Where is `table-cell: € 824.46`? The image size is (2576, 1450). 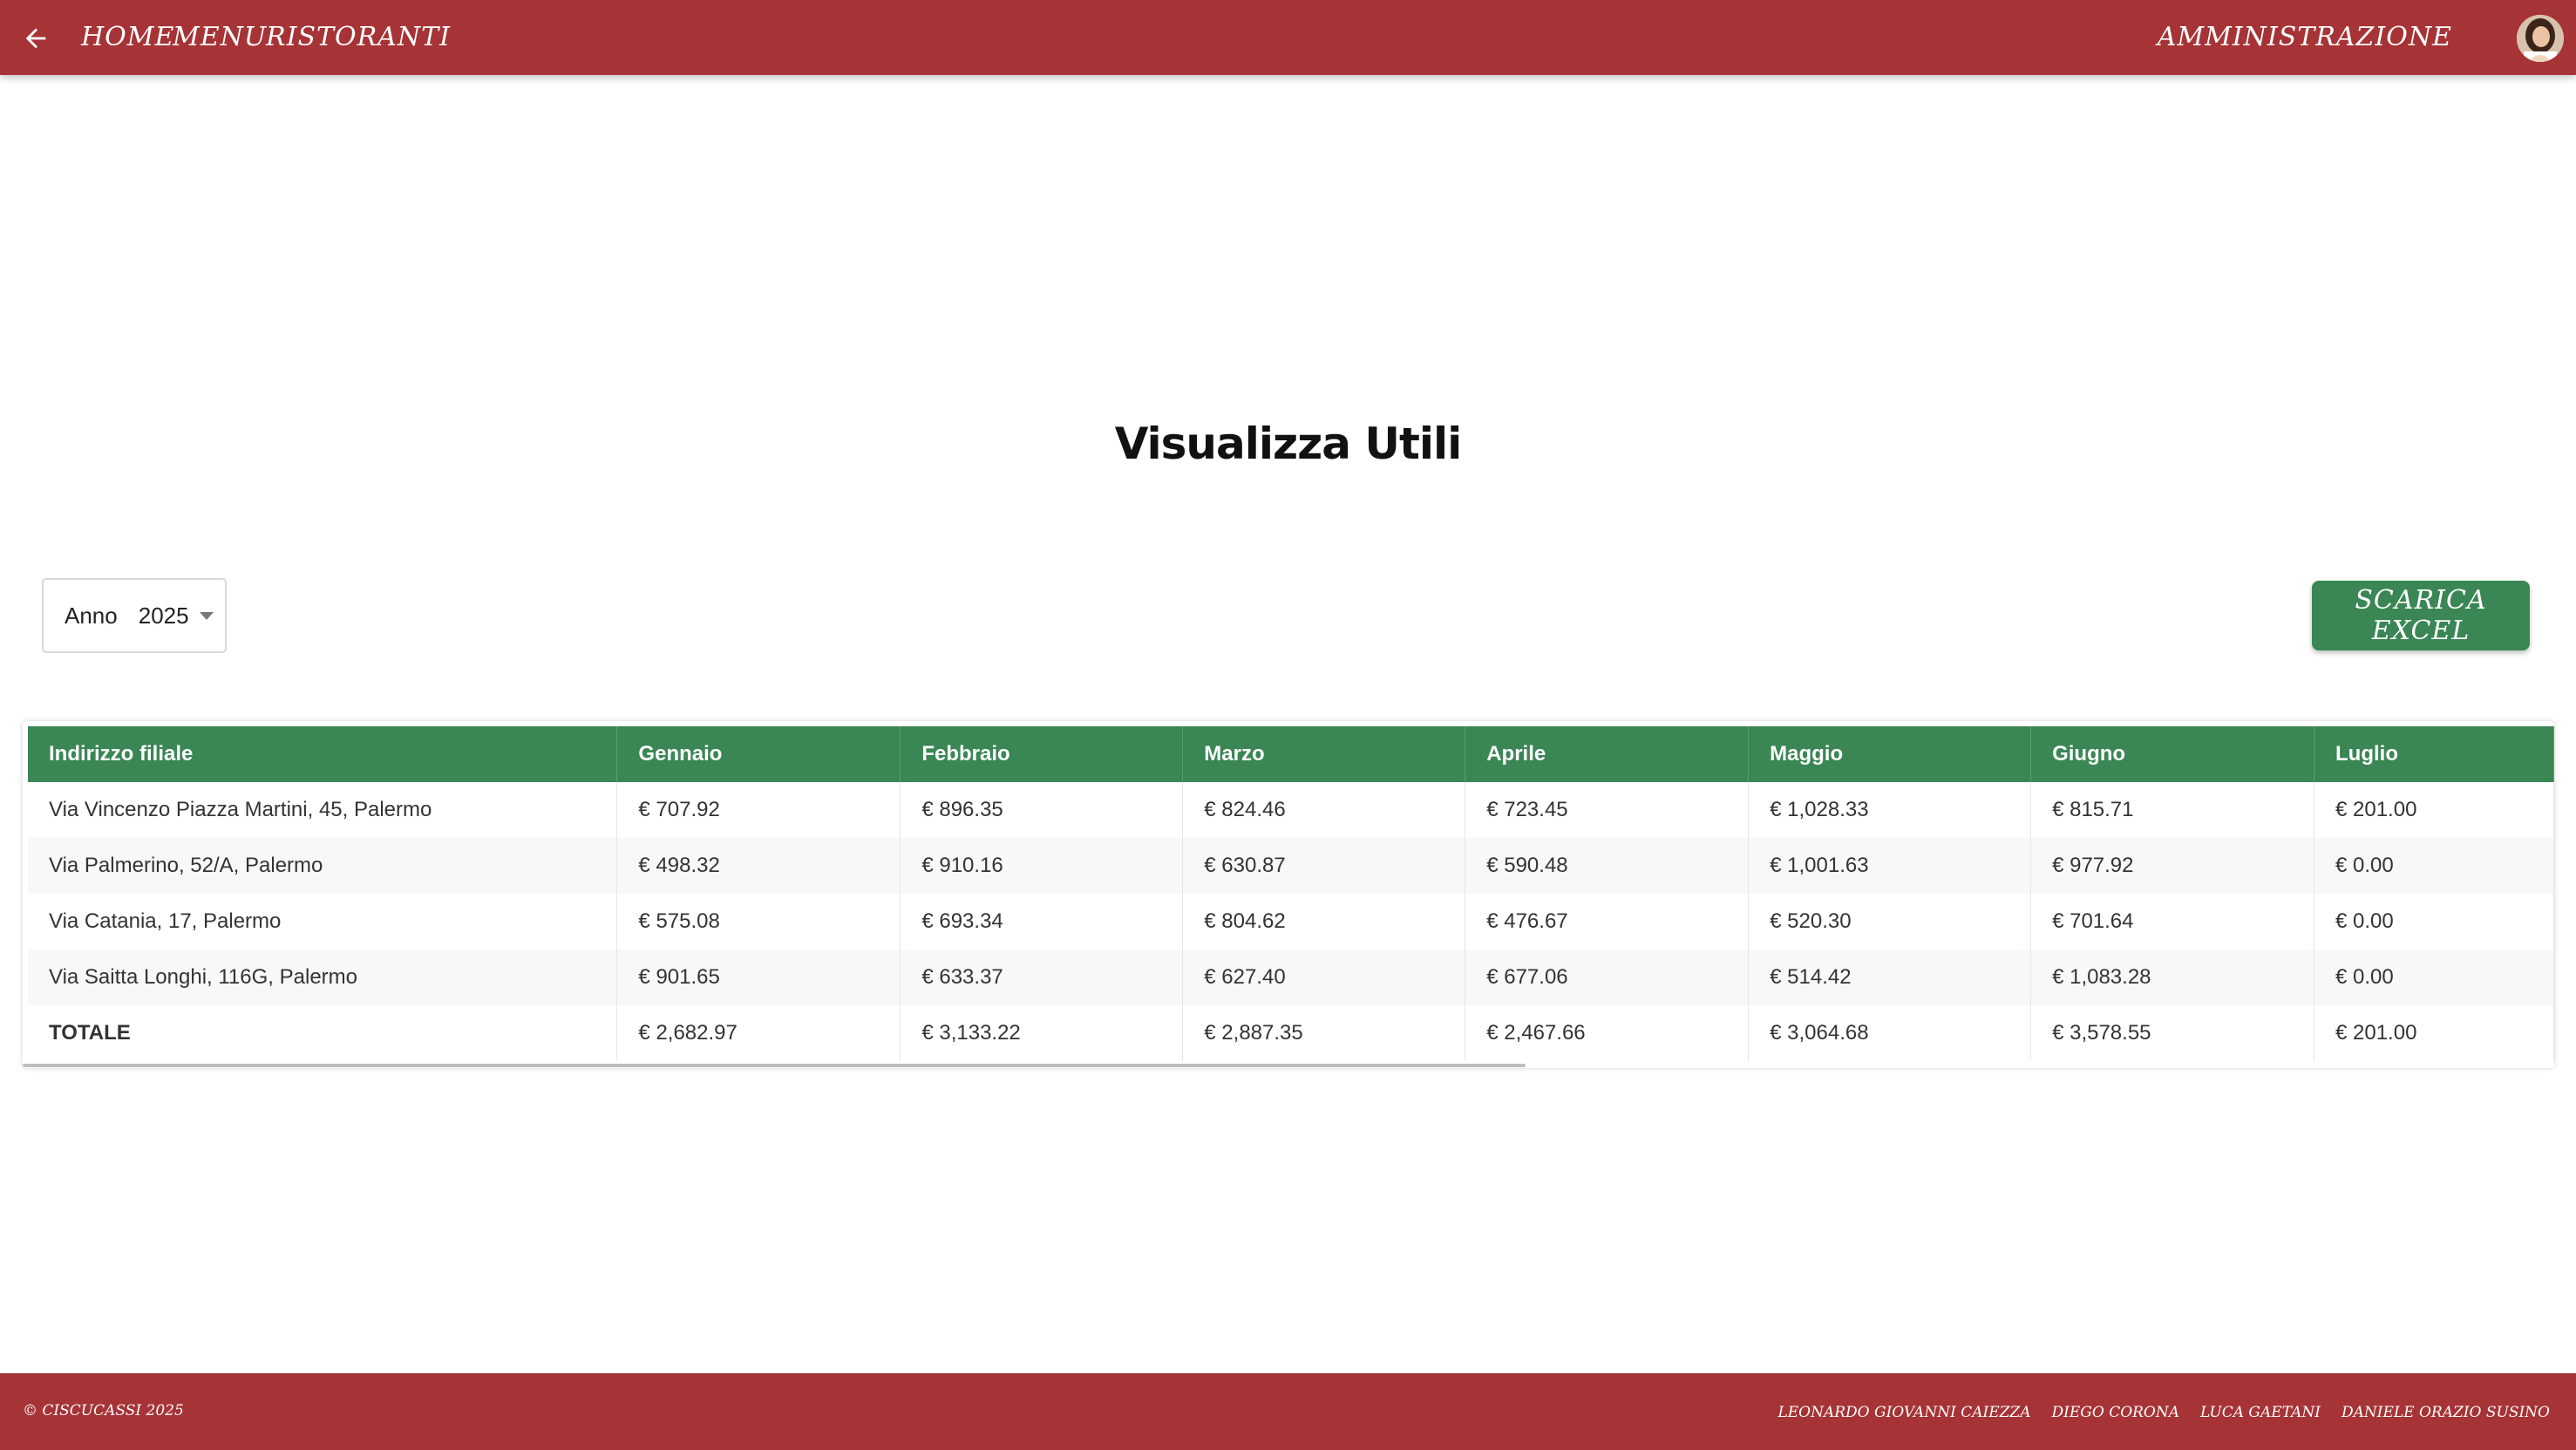 table-cell: € 824.46 is located at coordinates (1324, 810).